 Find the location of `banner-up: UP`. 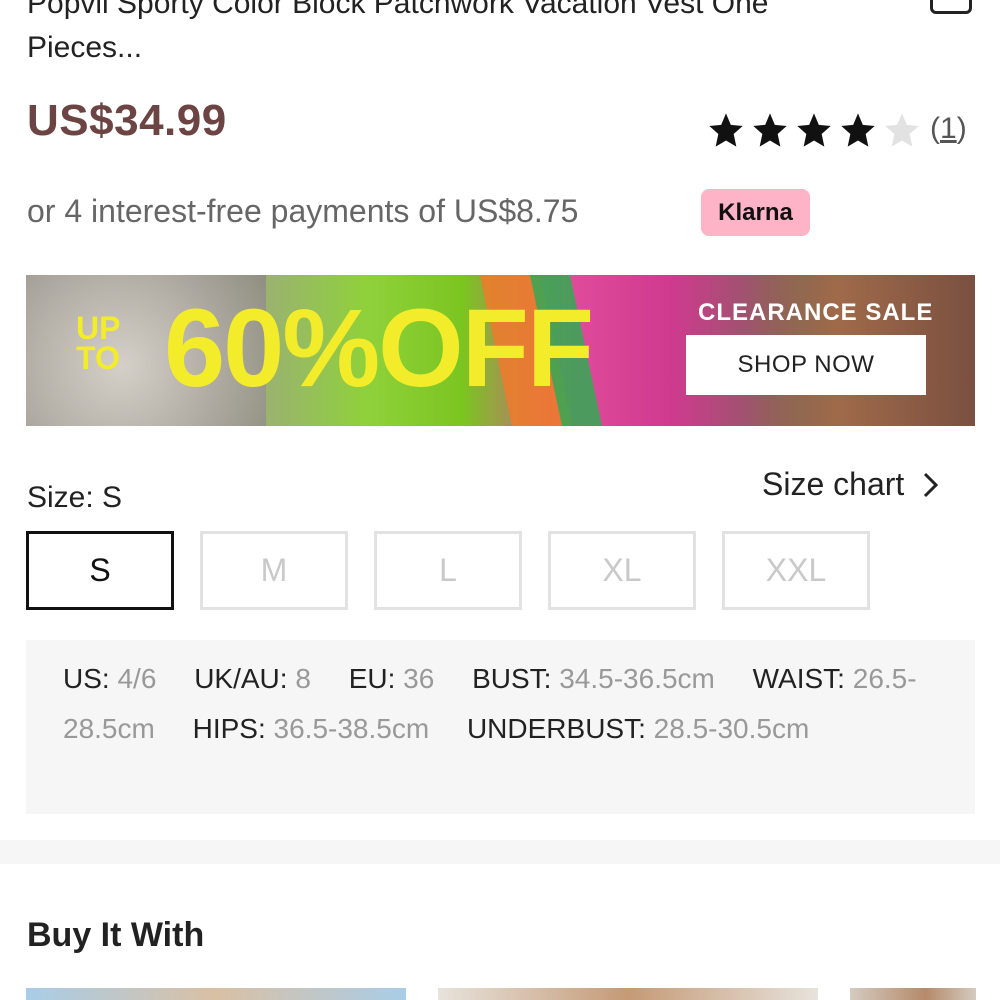

banner-up: UP is located at coordinates (98, 328).